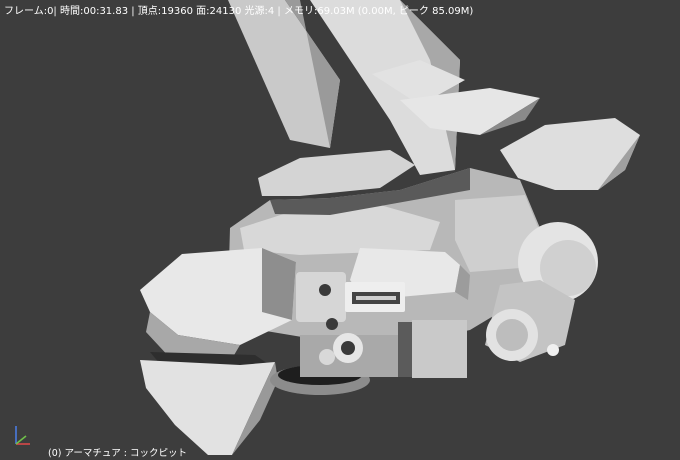 The width and height of the screenshot is (680, 460). What do you see at coordinates (327, 357) in the screenshot?
I see `lower-bolt-small` at bounding box center [327, 357].